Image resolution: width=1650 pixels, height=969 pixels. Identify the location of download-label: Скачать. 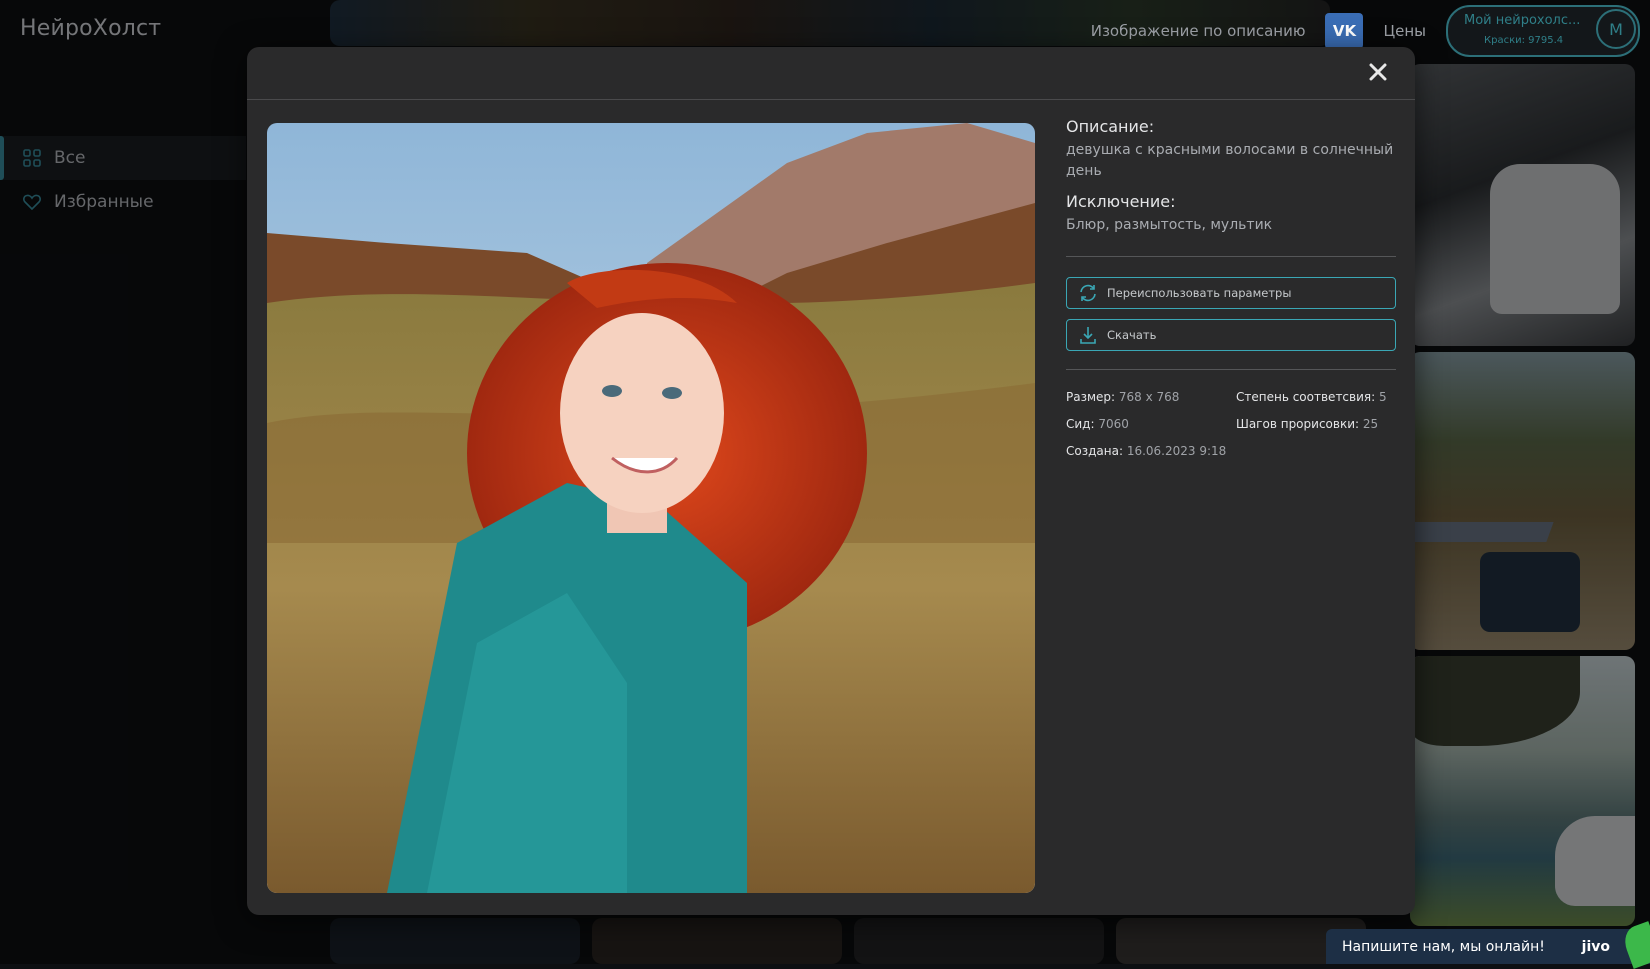
(1132, 335).